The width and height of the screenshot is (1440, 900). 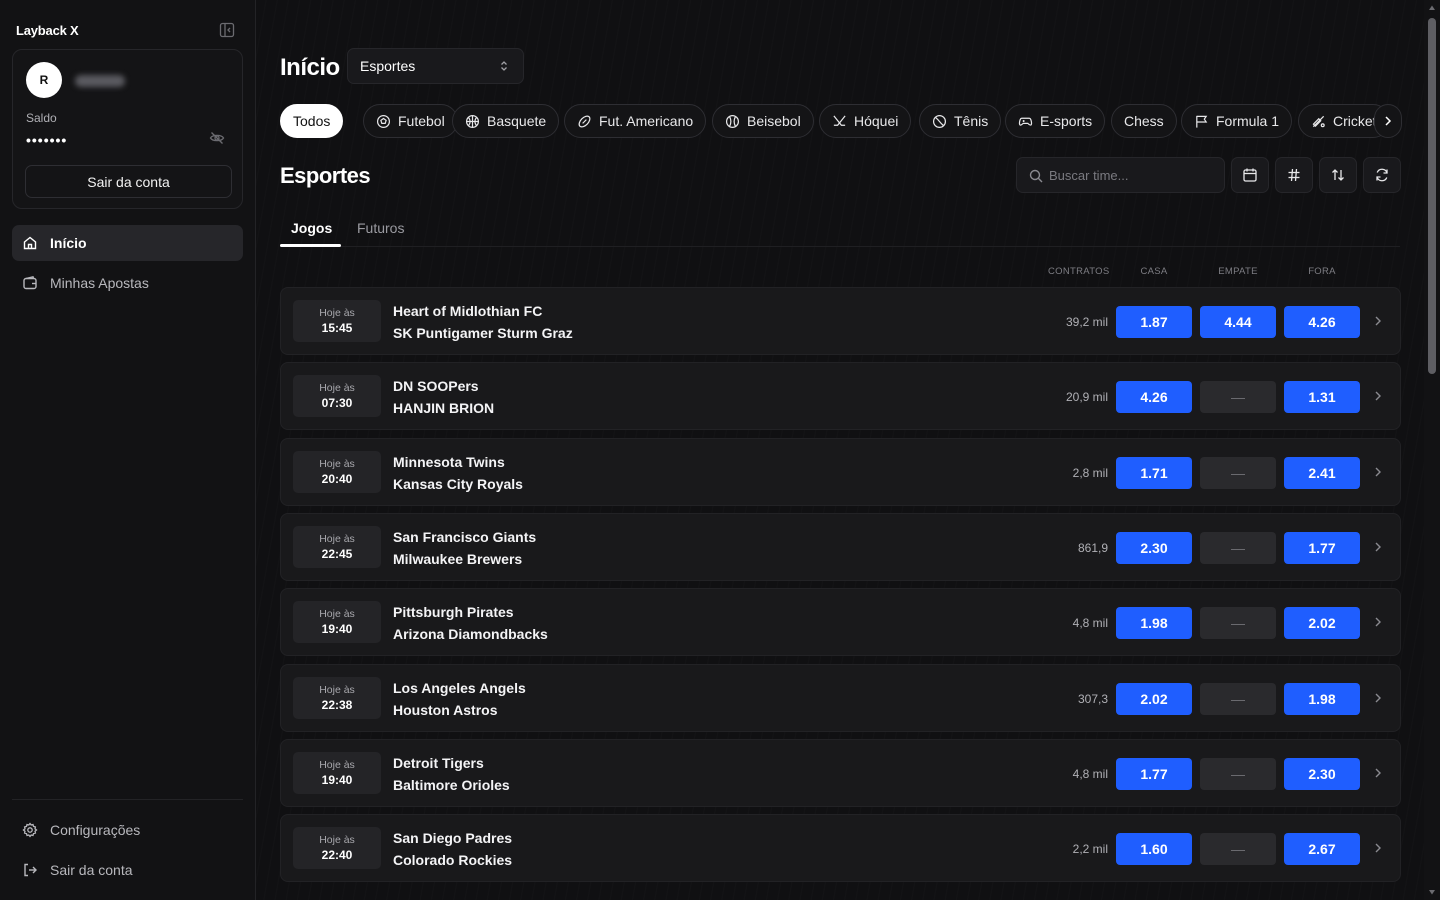 What do you see at coordinates (1322, 473) in the screenshot?
I see `odd-away-button: 2.41` at bounding box center [1322, 473].